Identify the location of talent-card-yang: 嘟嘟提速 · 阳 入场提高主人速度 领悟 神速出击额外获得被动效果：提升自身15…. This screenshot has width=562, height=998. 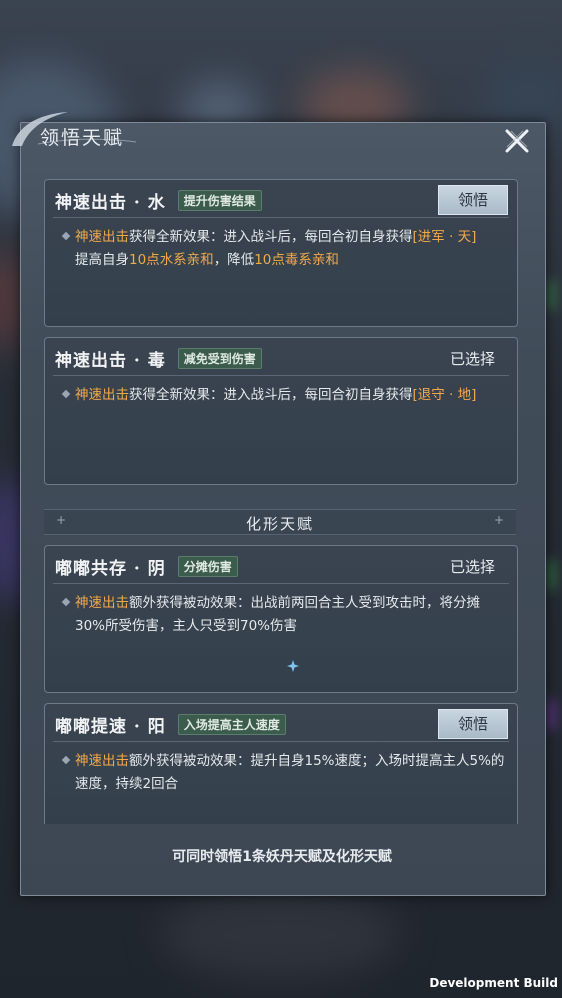
(281, 763).